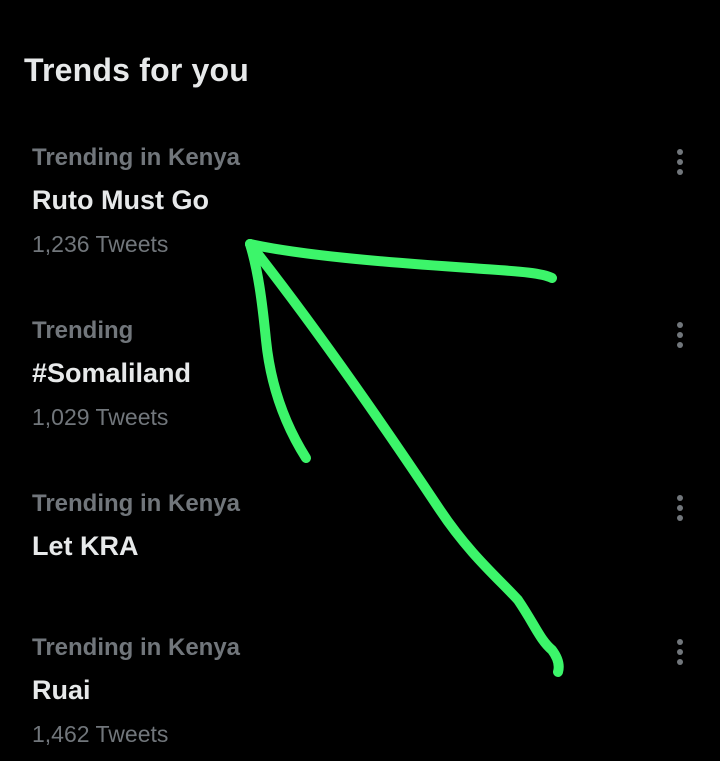 The height and width of the screenshot is (761, 720). What do you see at coordinates (83, 330) in the screenshot?
I see `trend-context: Trending` at bounding box center [83, 330].